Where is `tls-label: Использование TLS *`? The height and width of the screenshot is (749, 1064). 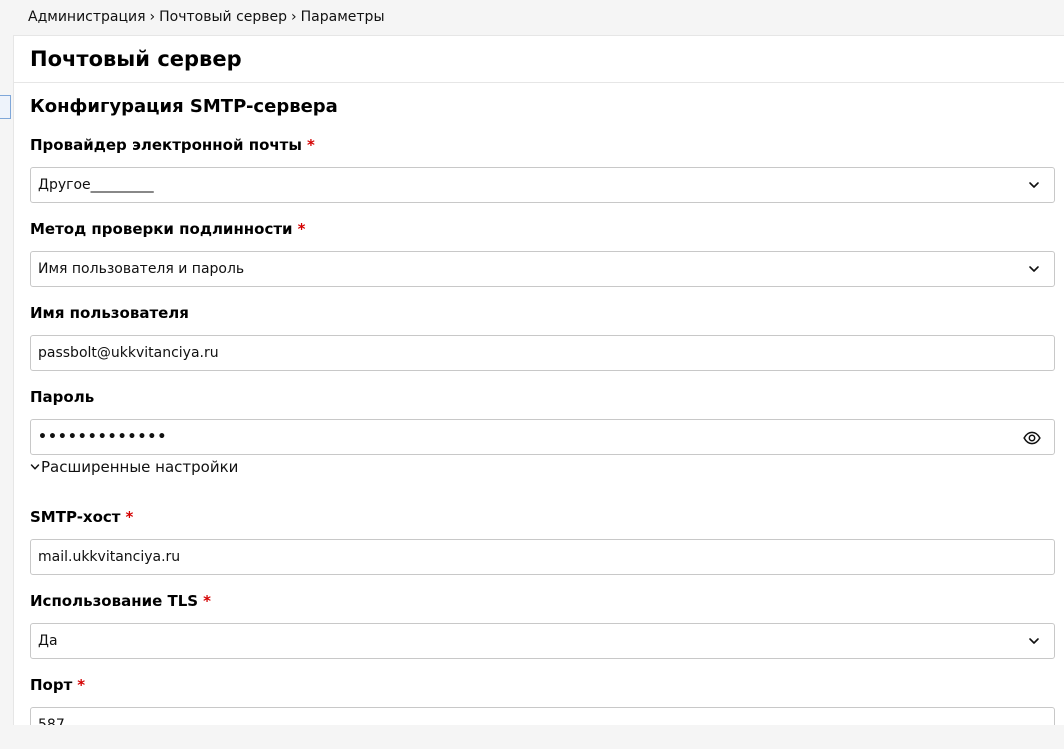
tls-label: Использование TLS * is located at coordinates (120, 601).